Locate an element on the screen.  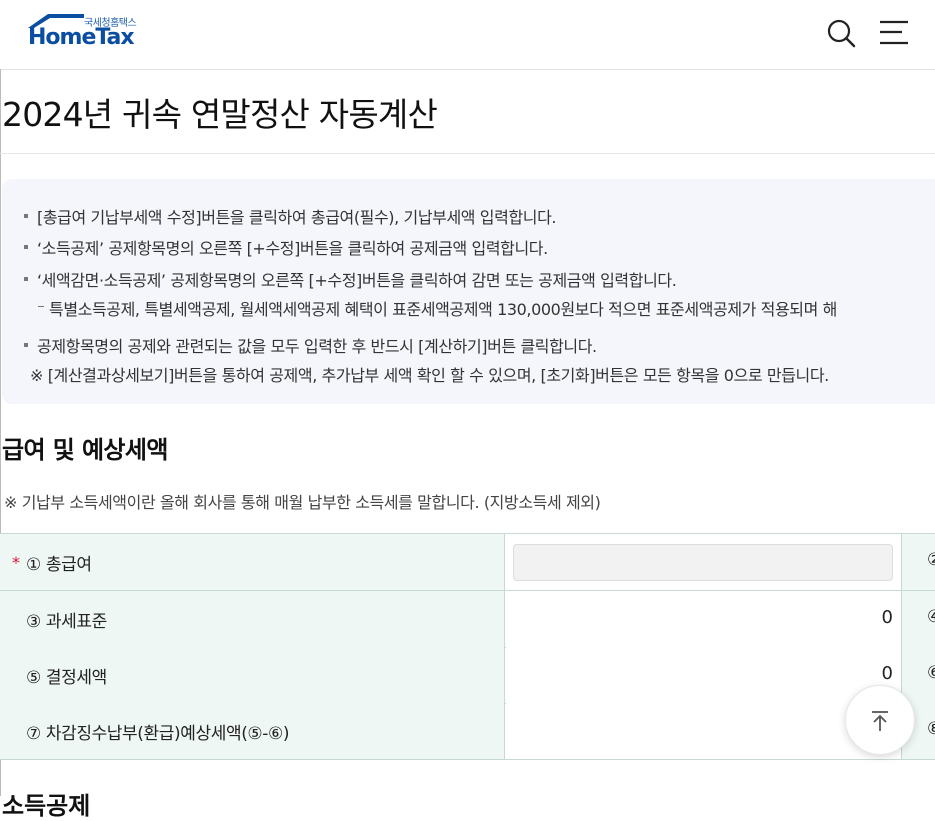
table-row-expected-tax: ⑦ 차감징수납부(환급)예상세액(⑤-⑥) ⑧ is located at coordinates (467, 731).